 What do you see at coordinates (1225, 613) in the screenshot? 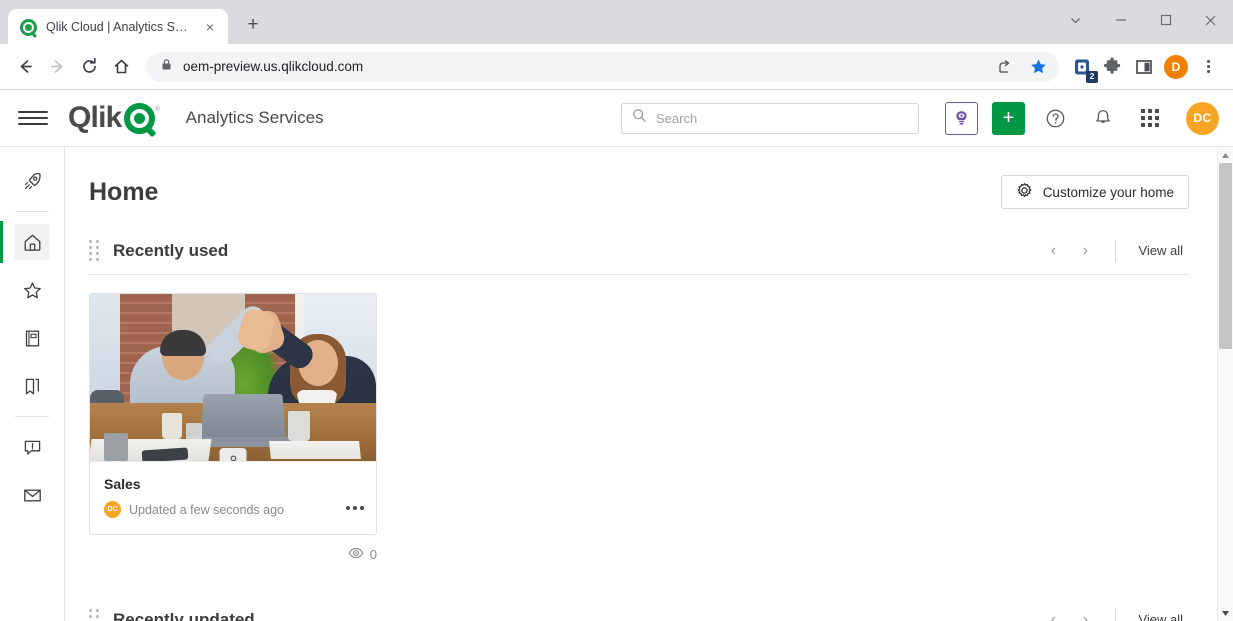
I see `scroll-down-arrow` at bounding box center [1225, 613].